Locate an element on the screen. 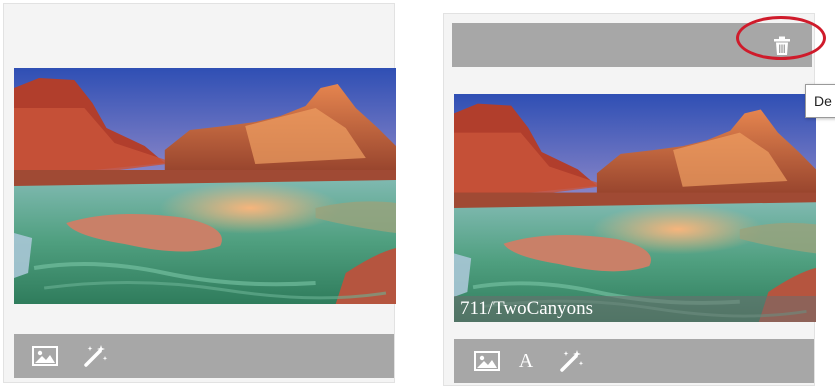 The width and height of the screenshot is (835, 386). card-header-bar is located at coordinates (639, 41).